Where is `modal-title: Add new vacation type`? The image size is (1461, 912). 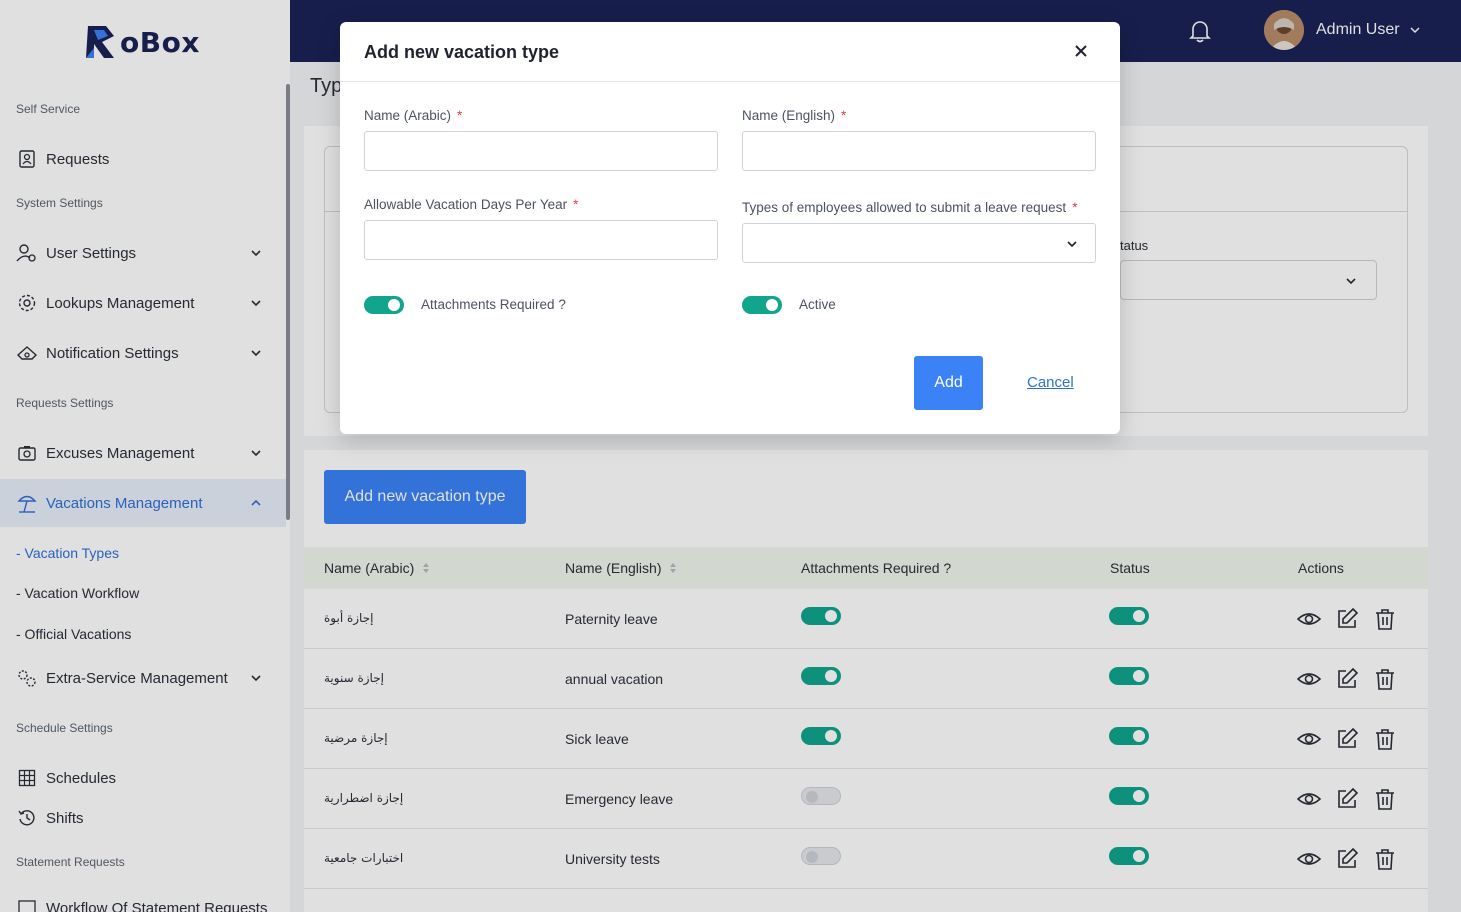
modal-title: Add new vacation type is located at coordinates (462, 52).